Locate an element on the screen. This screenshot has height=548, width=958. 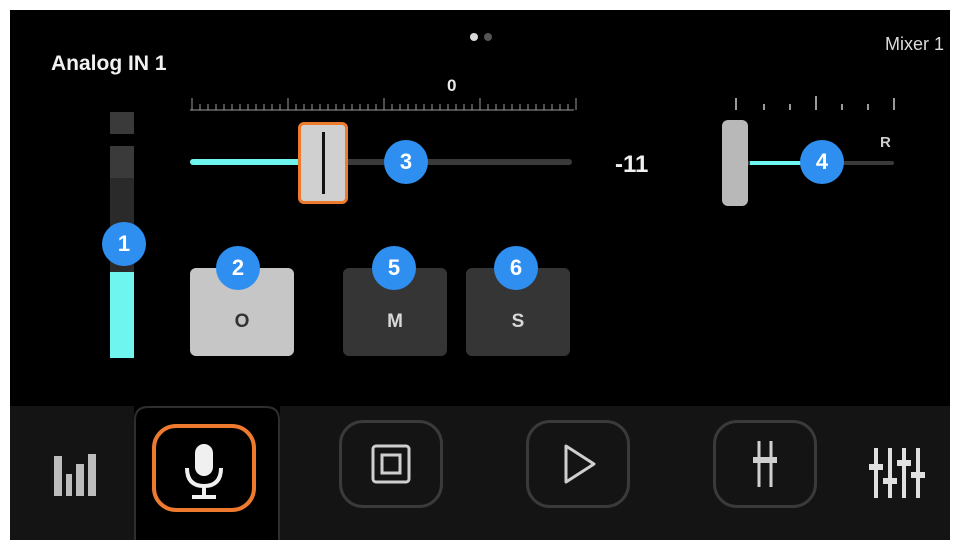
bar-chart-icon is located at coordinates (76, 474).